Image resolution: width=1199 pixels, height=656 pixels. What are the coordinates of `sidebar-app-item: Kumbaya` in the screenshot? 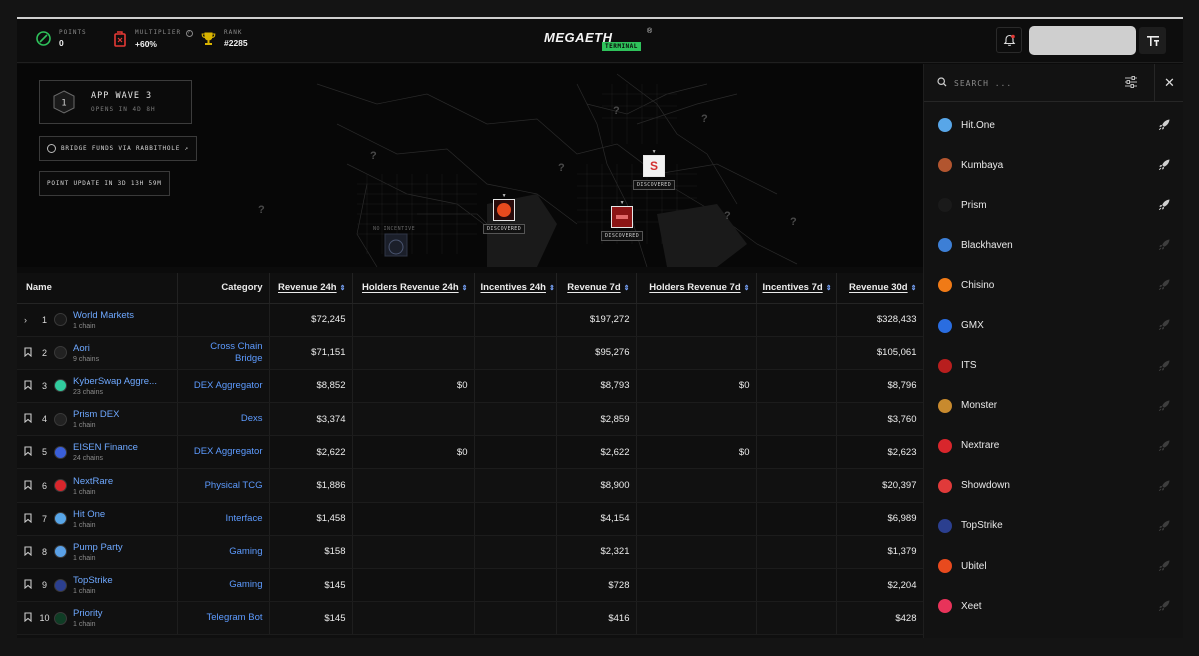 It's located at (1053, 165).